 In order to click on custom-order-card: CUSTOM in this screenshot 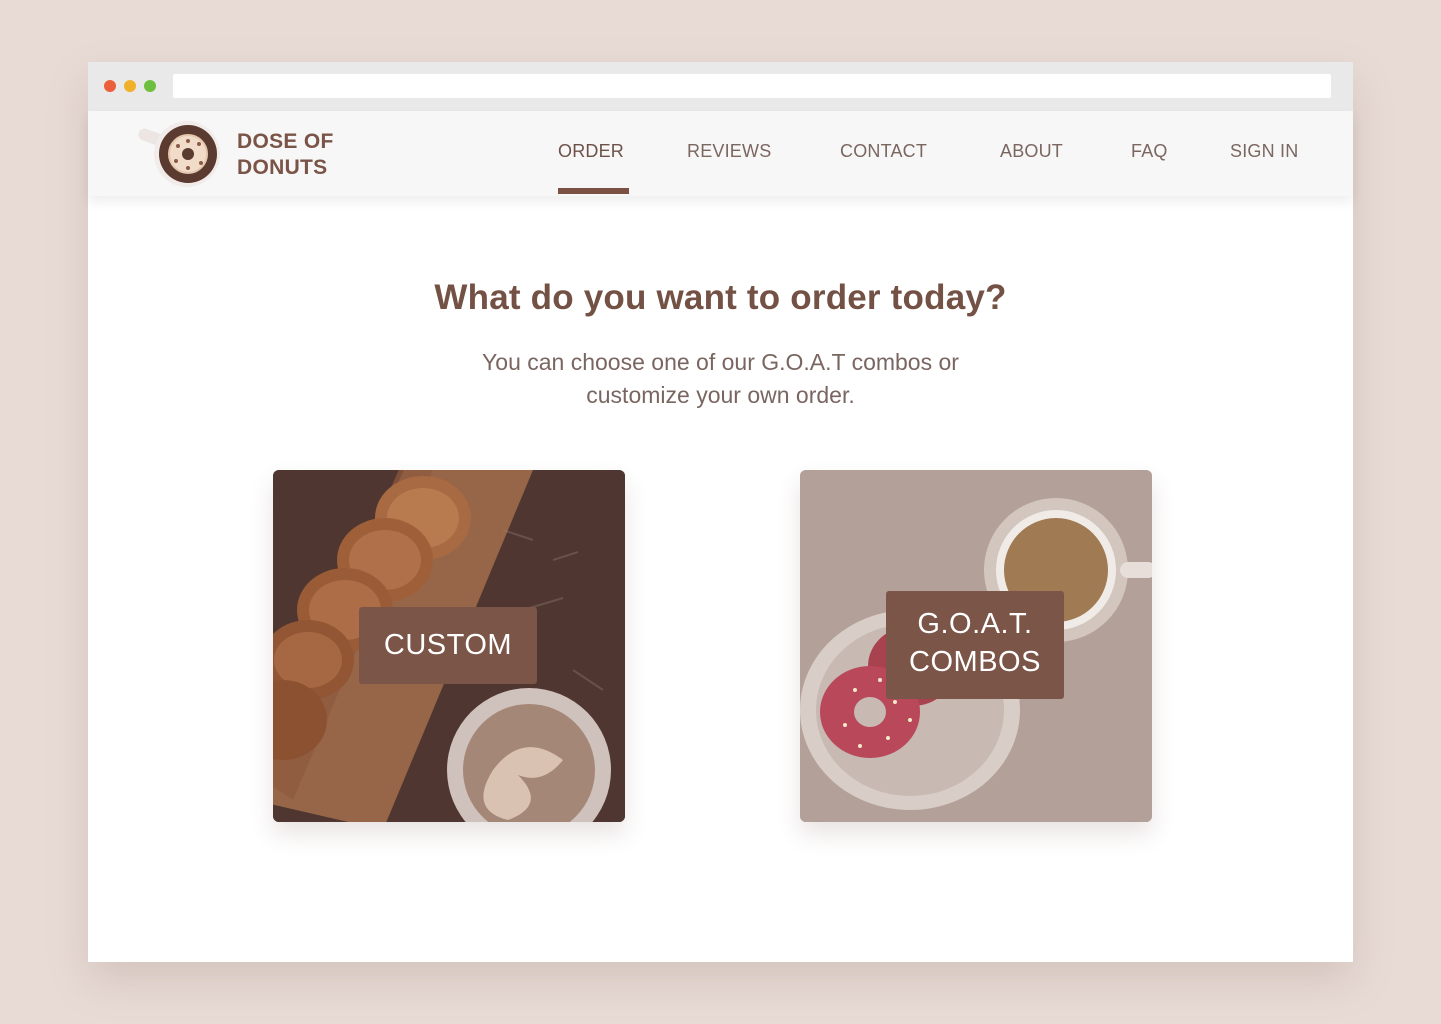, I will do `click(449, 646)`.